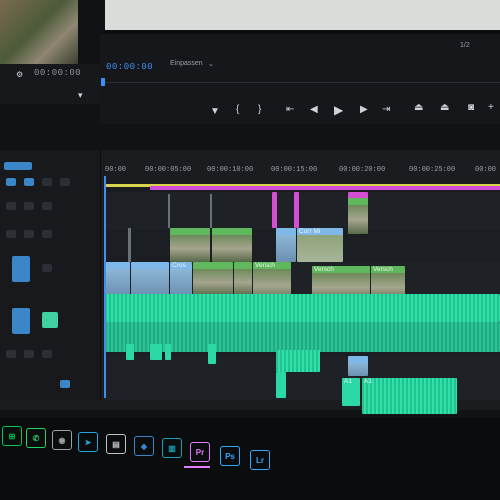 The height and width of the screenshot is (500, 500). What do you see at coordinates (260, 460) in the screenshot?
I see `lightroom-icon: Lr` at bounding box center [260, 460].